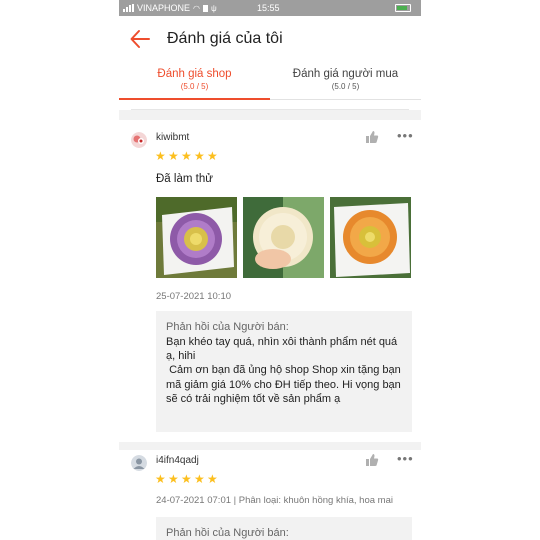 The height and width of the screenshot is (540, 540). Describe the element at coordinates (345, 81) in the screenshot. I see `tab-buyer-reviews: Đánh giá người mua (5.0 / 5)` at that location.